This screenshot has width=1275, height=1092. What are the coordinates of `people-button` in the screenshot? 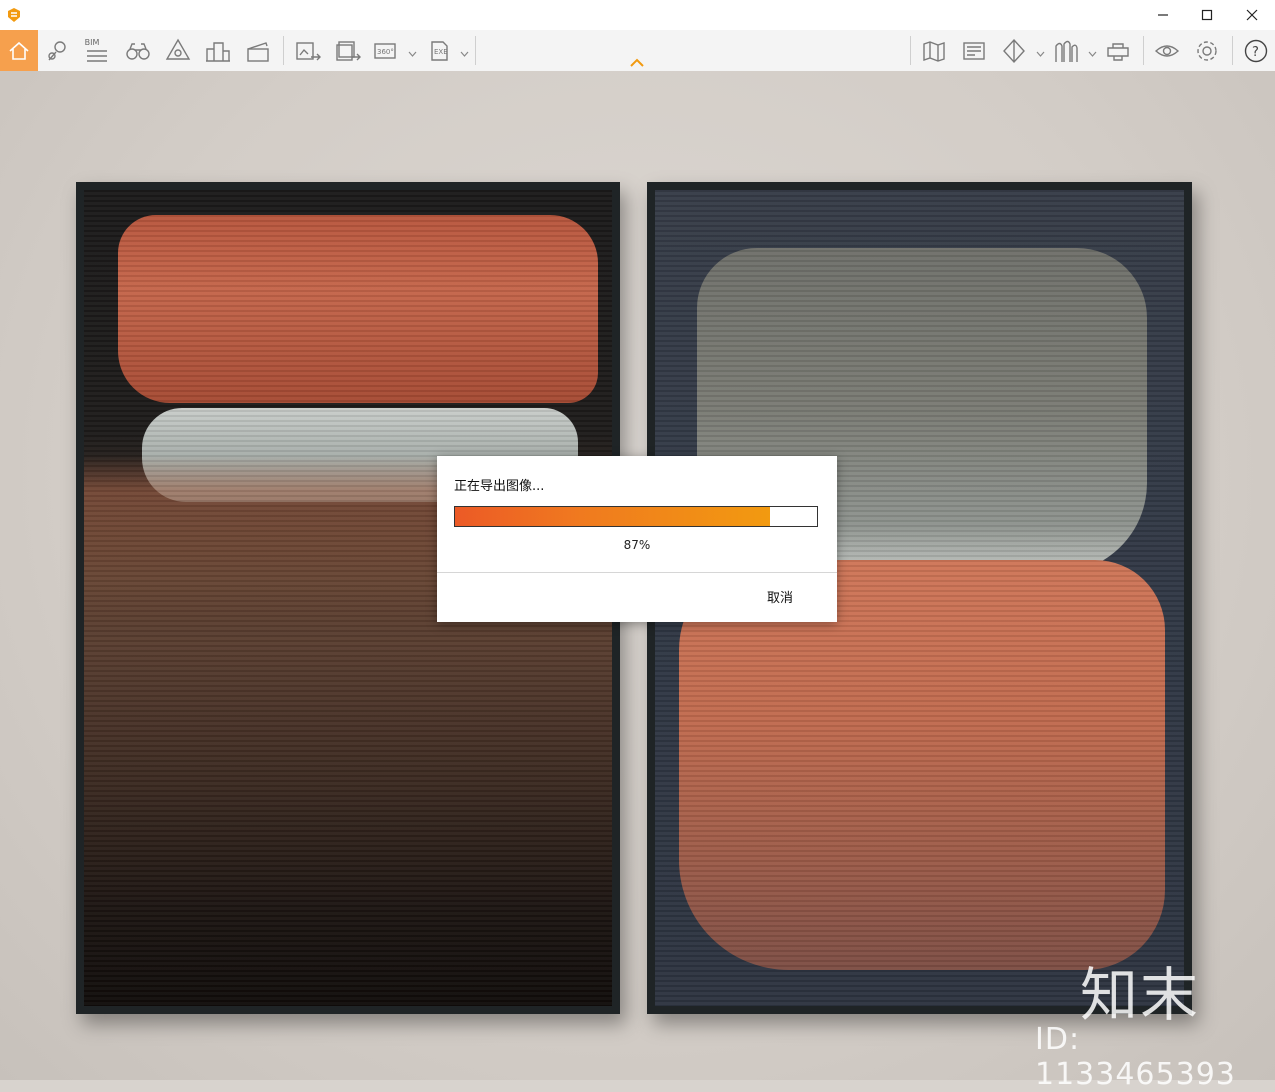 It's located at (1066, 50).